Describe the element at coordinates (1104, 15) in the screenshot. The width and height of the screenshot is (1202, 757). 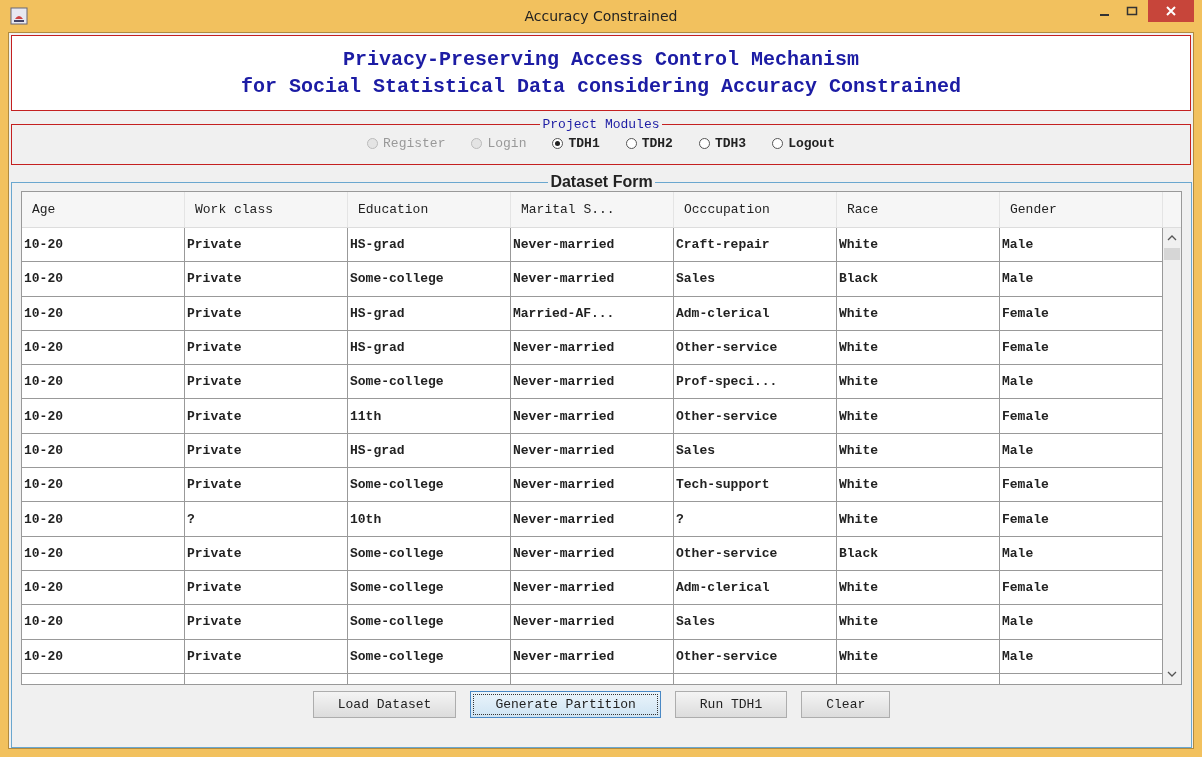
I see `minimize-icon` at that location.